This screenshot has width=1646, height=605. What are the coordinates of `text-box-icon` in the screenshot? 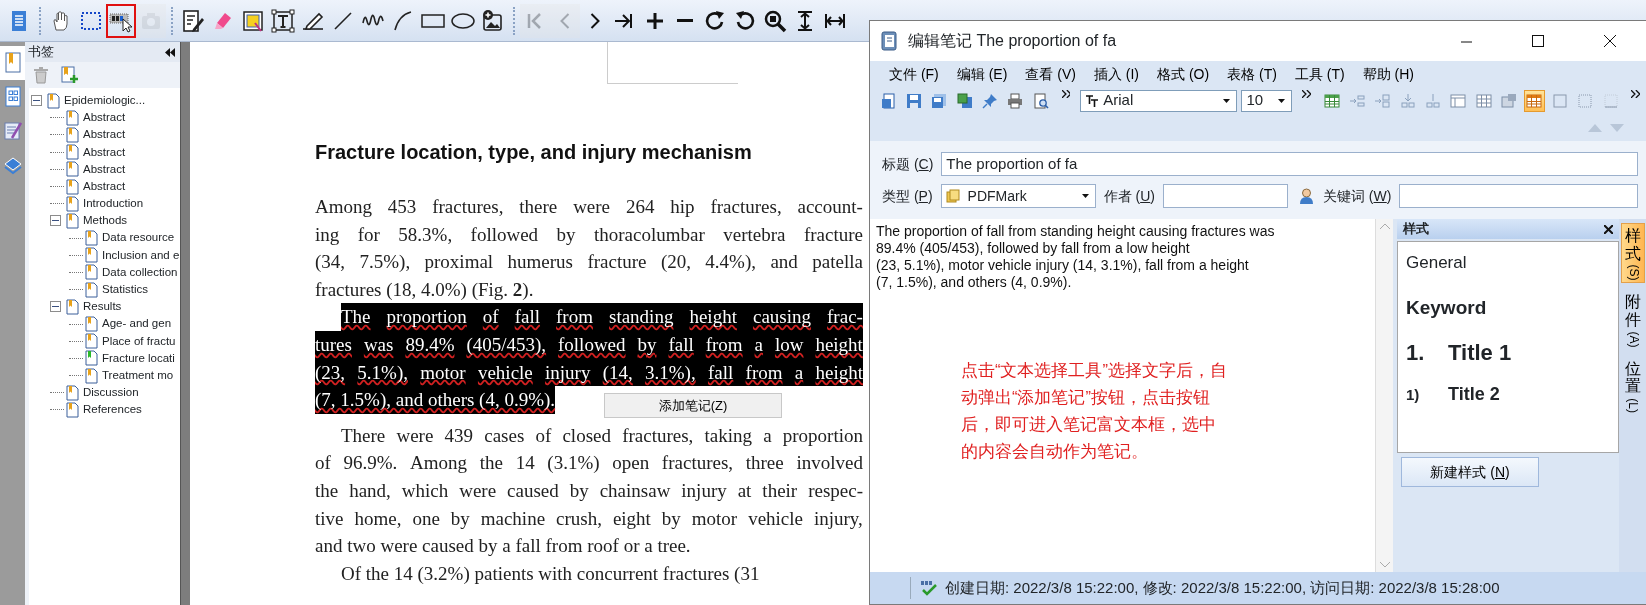 It's located at (283, 20).